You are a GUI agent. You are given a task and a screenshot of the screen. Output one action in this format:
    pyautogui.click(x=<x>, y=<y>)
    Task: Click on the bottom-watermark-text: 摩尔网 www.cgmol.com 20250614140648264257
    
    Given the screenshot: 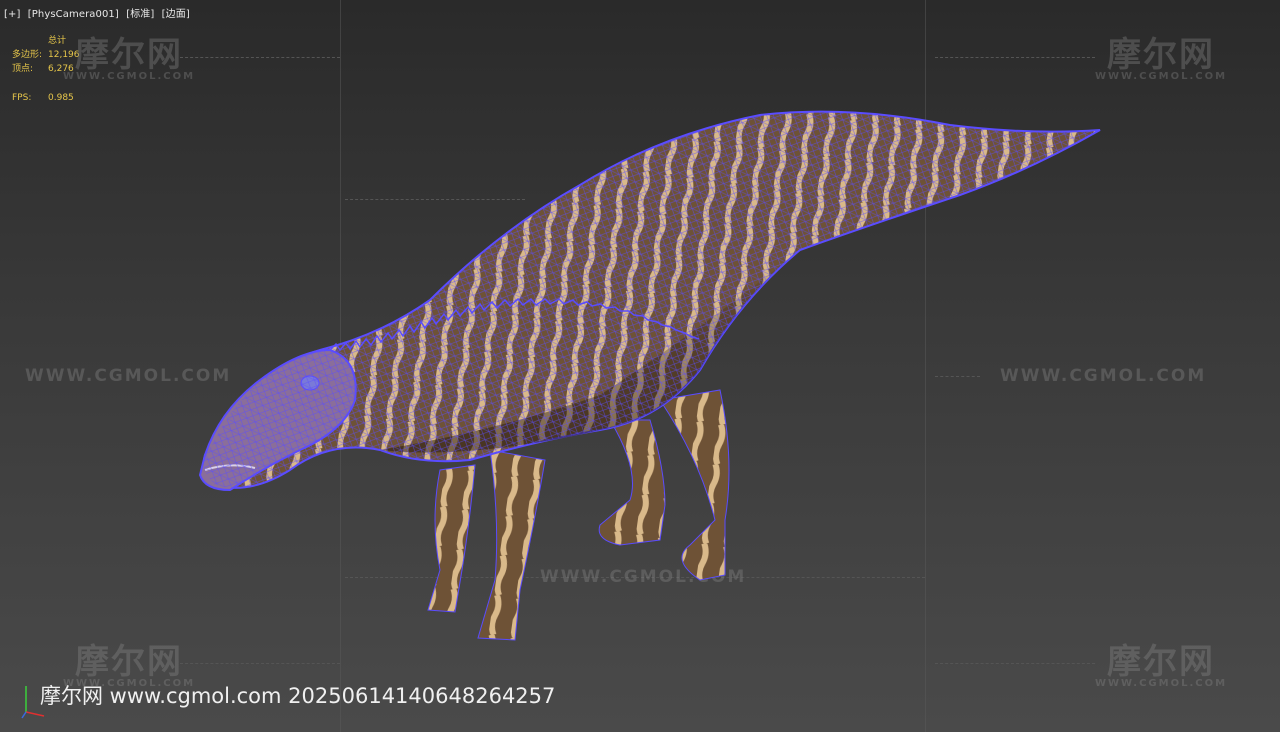 What is the action you would take?
    pyautogui.click(x=298, y=696)
    